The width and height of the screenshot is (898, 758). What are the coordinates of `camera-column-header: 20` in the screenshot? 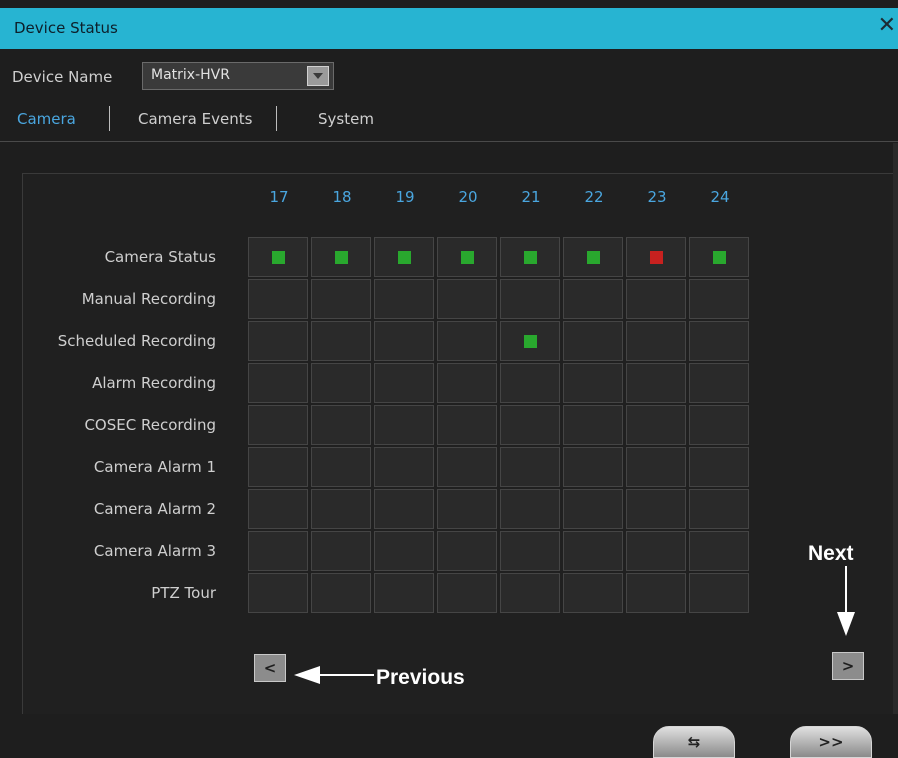 It's located at (468, 197).